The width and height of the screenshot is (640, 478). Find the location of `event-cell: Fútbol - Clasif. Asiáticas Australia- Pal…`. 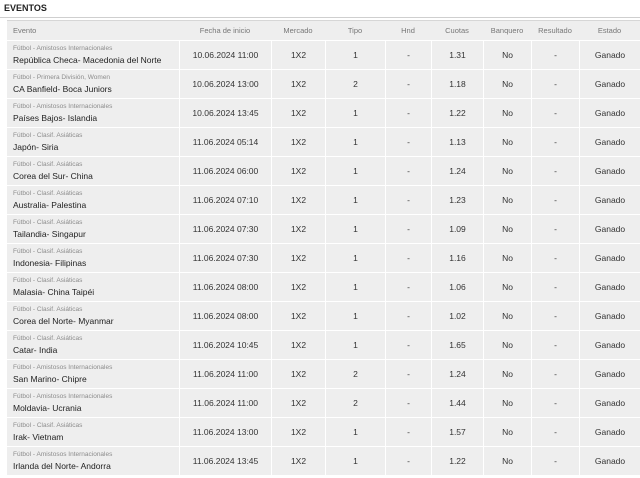

event-cell: Fútbol - Clasif. Asiáticas Australia- Pal… is located at coordinates (93, 199).